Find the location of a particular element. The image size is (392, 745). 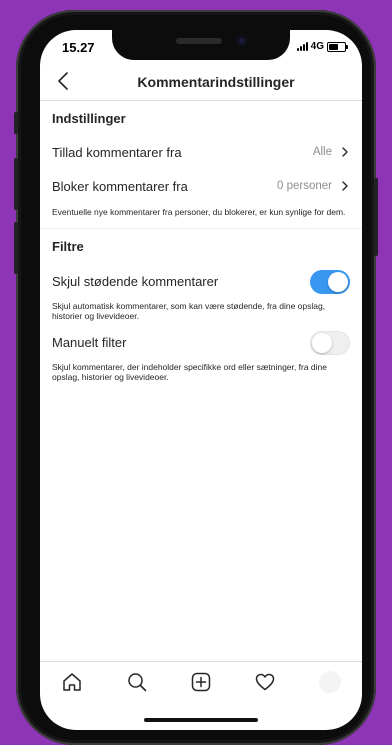

section-title-filters: Filtre is located at coordinates (68, 246).